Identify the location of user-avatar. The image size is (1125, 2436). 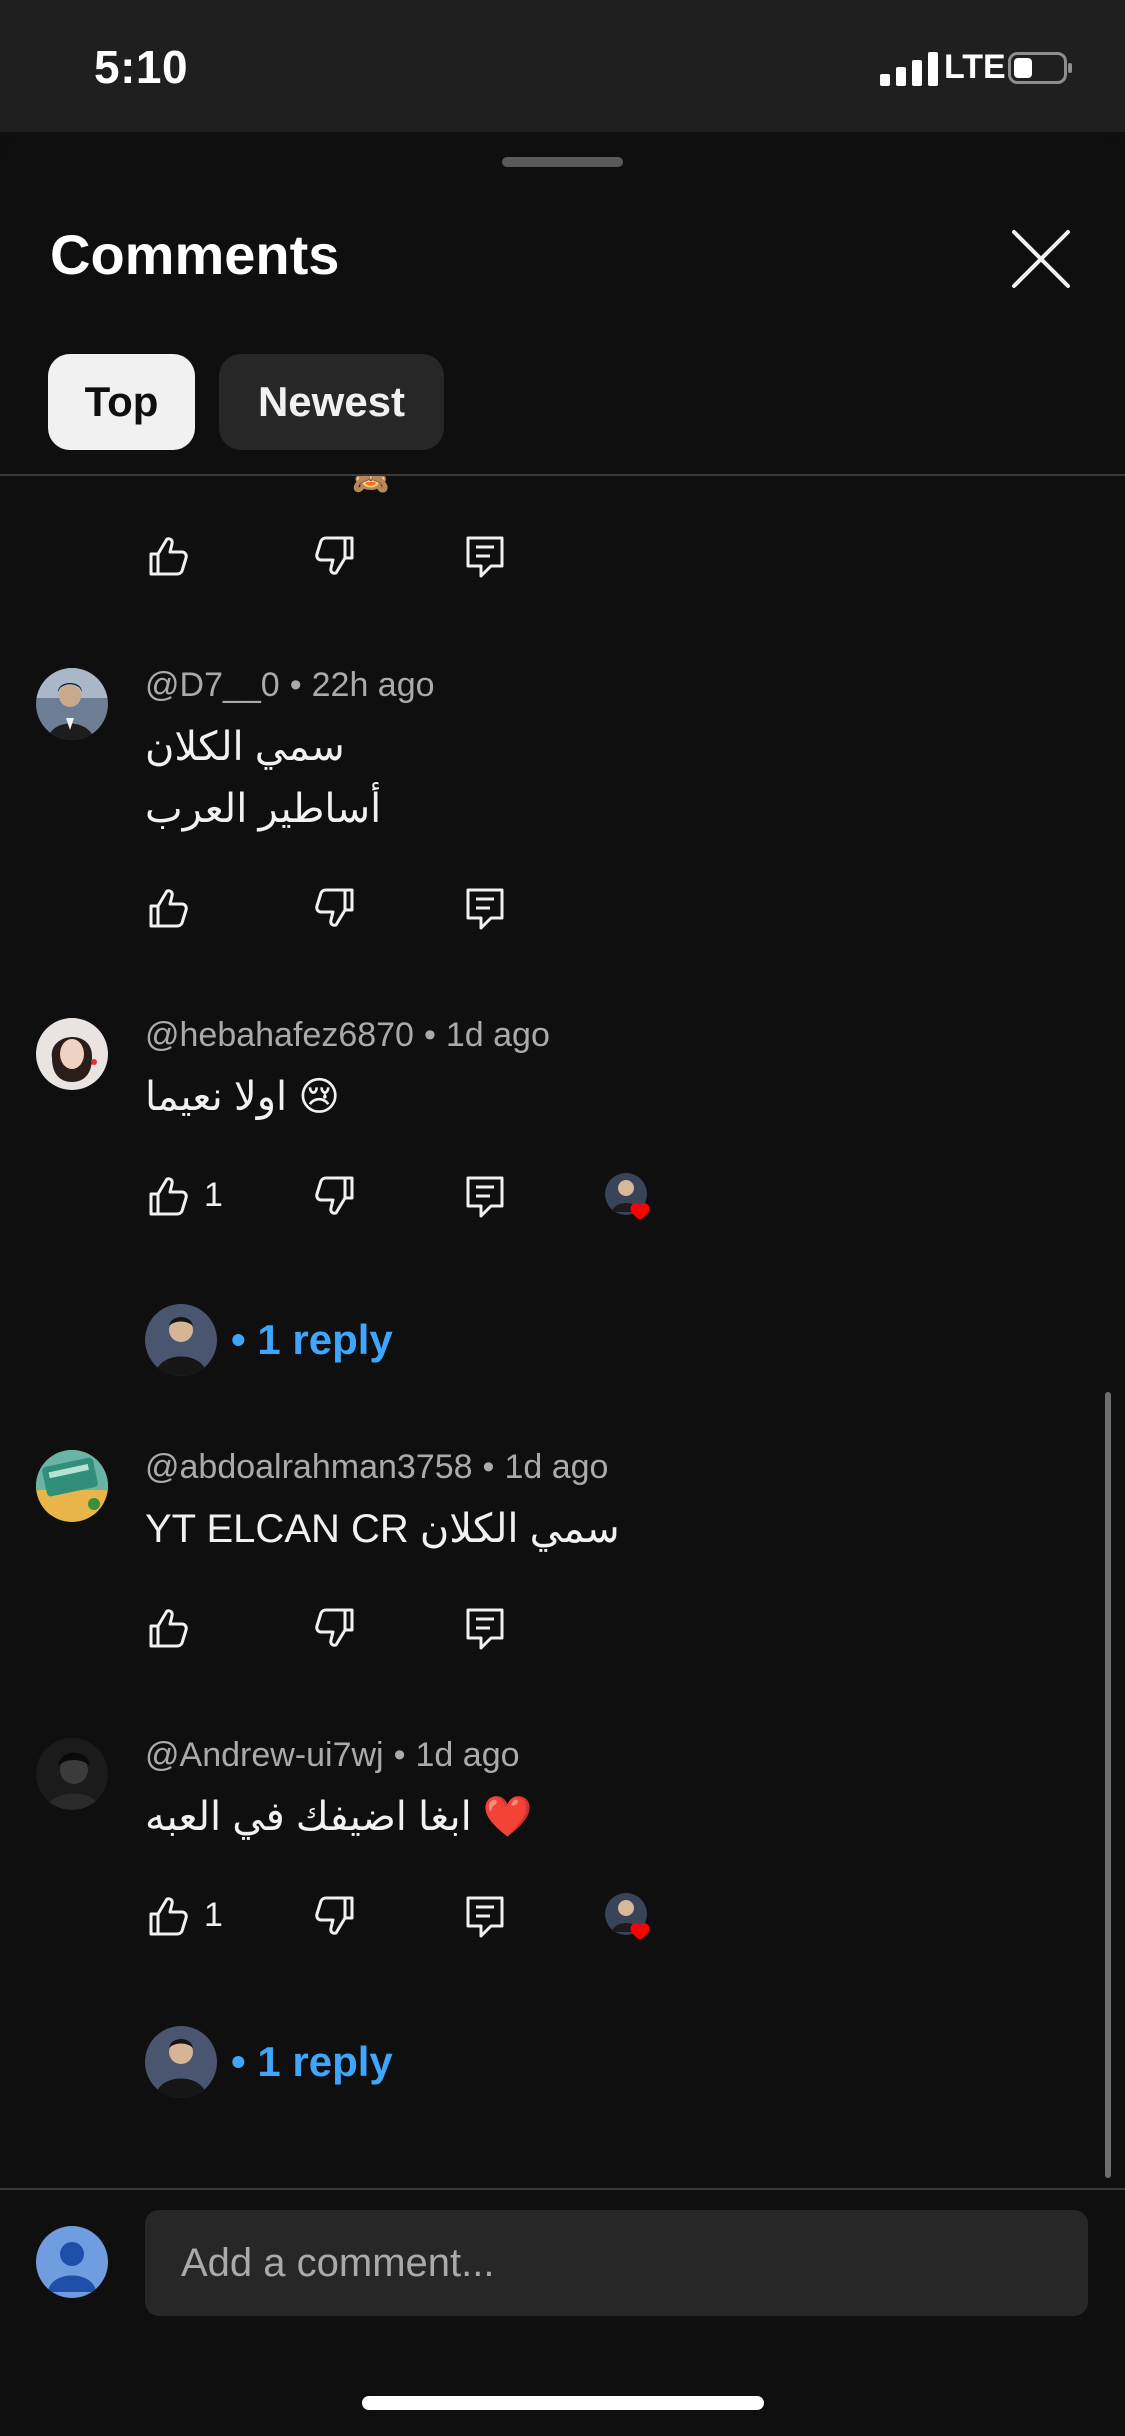
(72, 2262).